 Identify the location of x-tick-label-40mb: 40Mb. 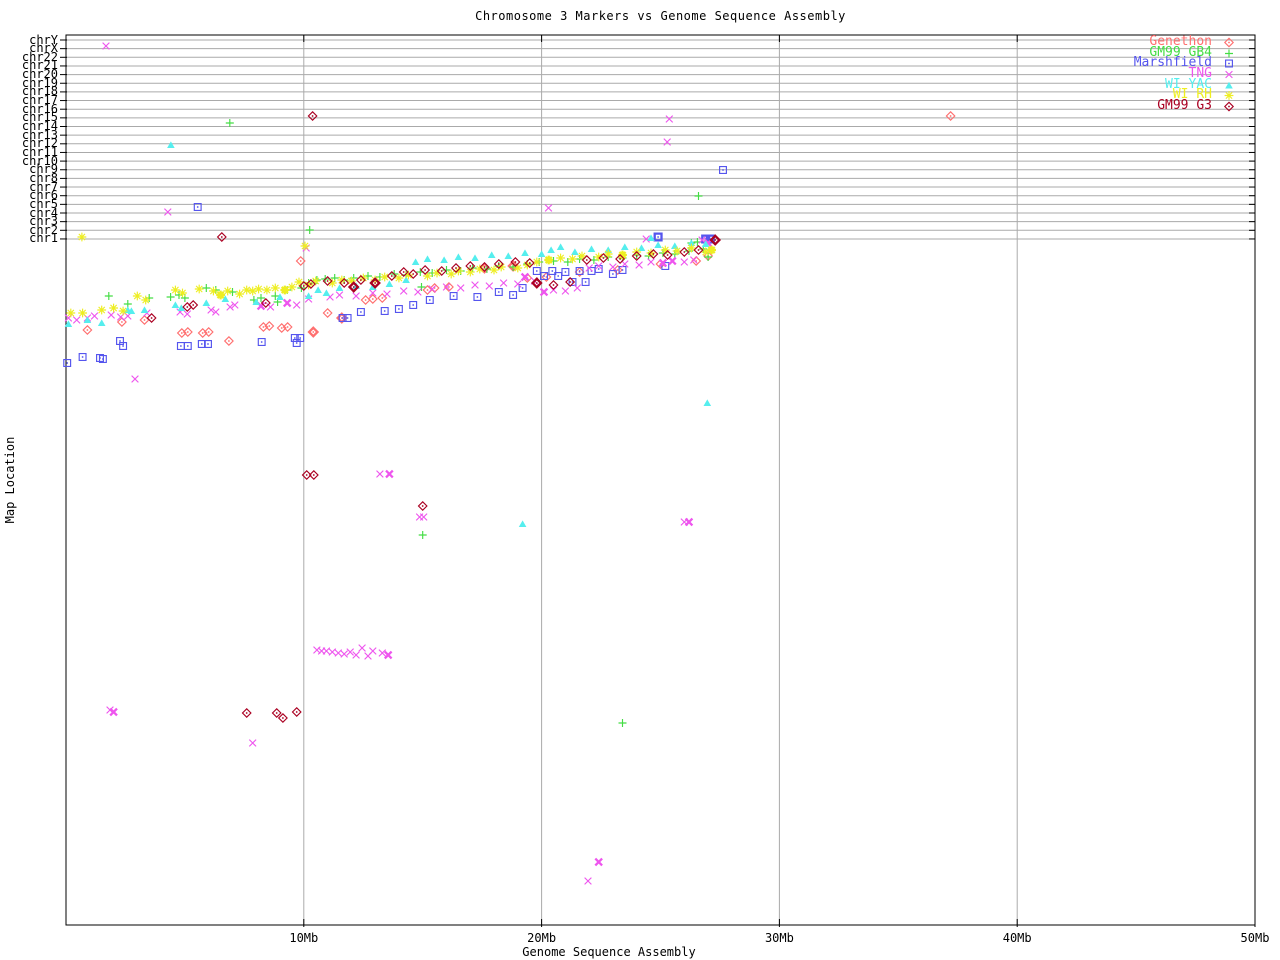
(1017, 938).